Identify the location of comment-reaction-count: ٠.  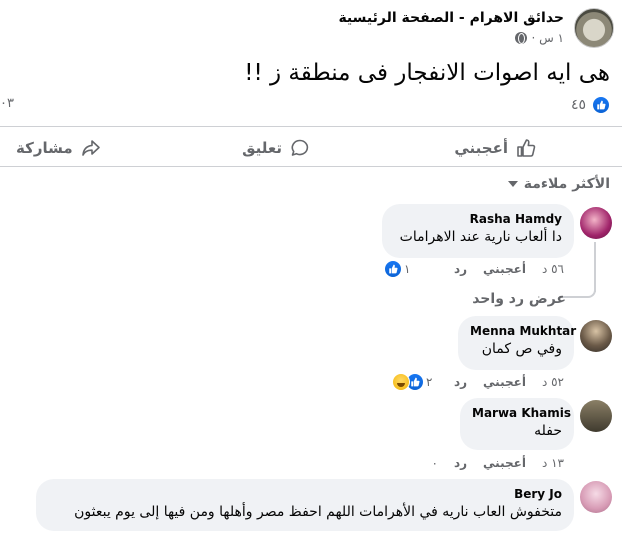
(434, 463).